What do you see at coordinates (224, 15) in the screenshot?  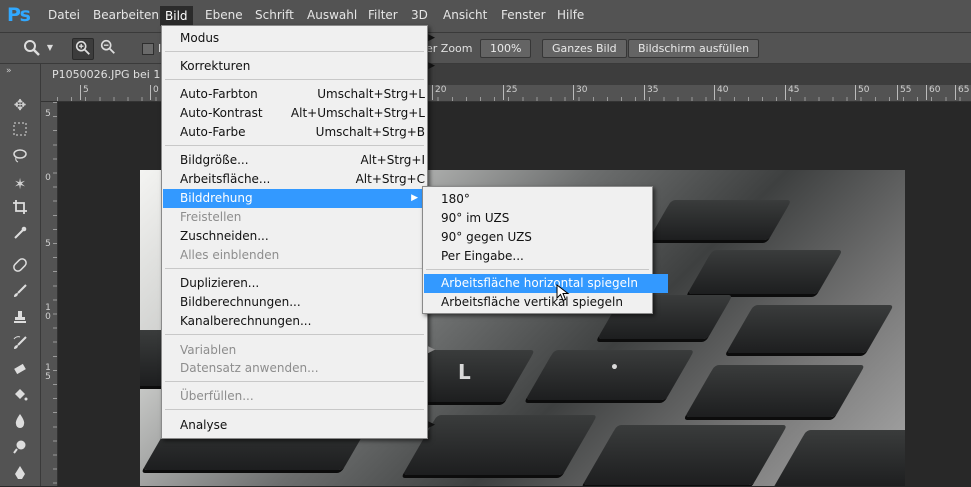 I see `menu-ebene: Ebene` at bounding box center [224, 15].